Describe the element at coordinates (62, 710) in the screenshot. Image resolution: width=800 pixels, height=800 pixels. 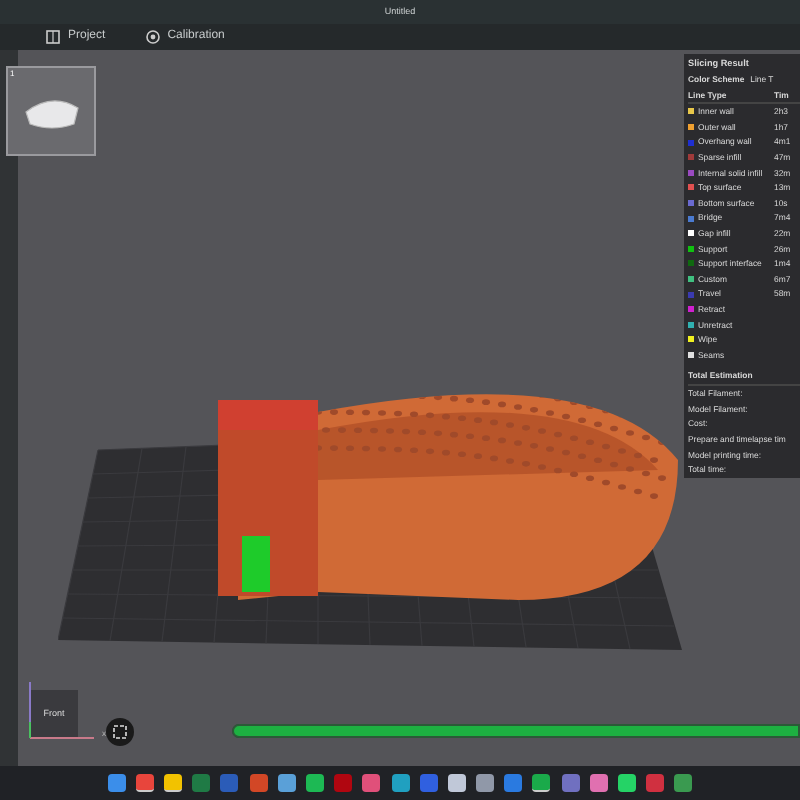
I see `axes-icon` at that location.